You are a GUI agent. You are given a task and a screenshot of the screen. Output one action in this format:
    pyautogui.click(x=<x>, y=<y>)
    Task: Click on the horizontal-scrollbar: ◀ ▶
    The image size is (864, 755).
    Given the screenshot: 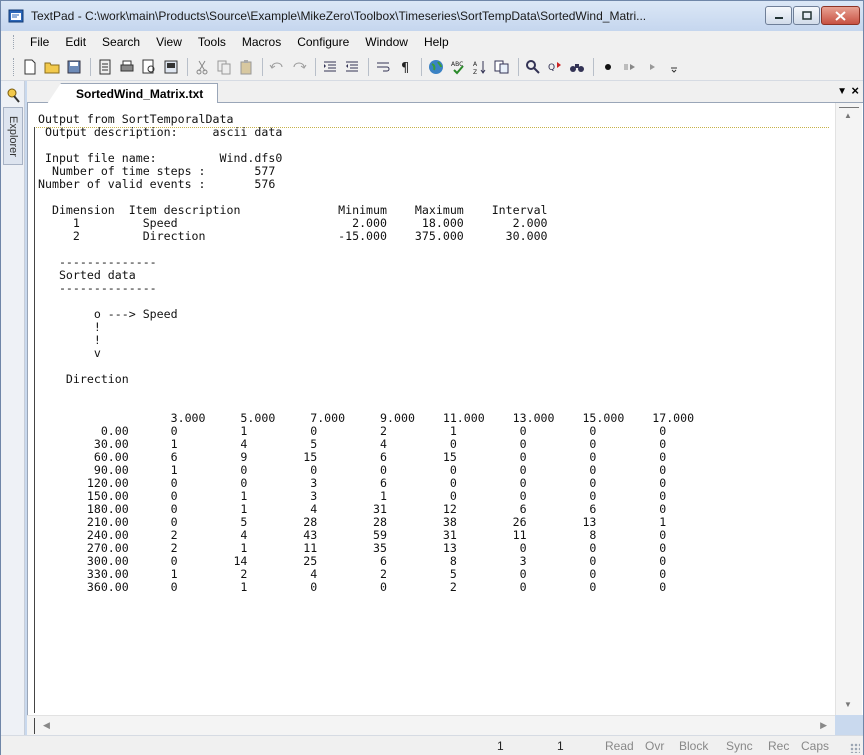 What is the action you would take?
    pyautogui.click(x=431, y=725)
    